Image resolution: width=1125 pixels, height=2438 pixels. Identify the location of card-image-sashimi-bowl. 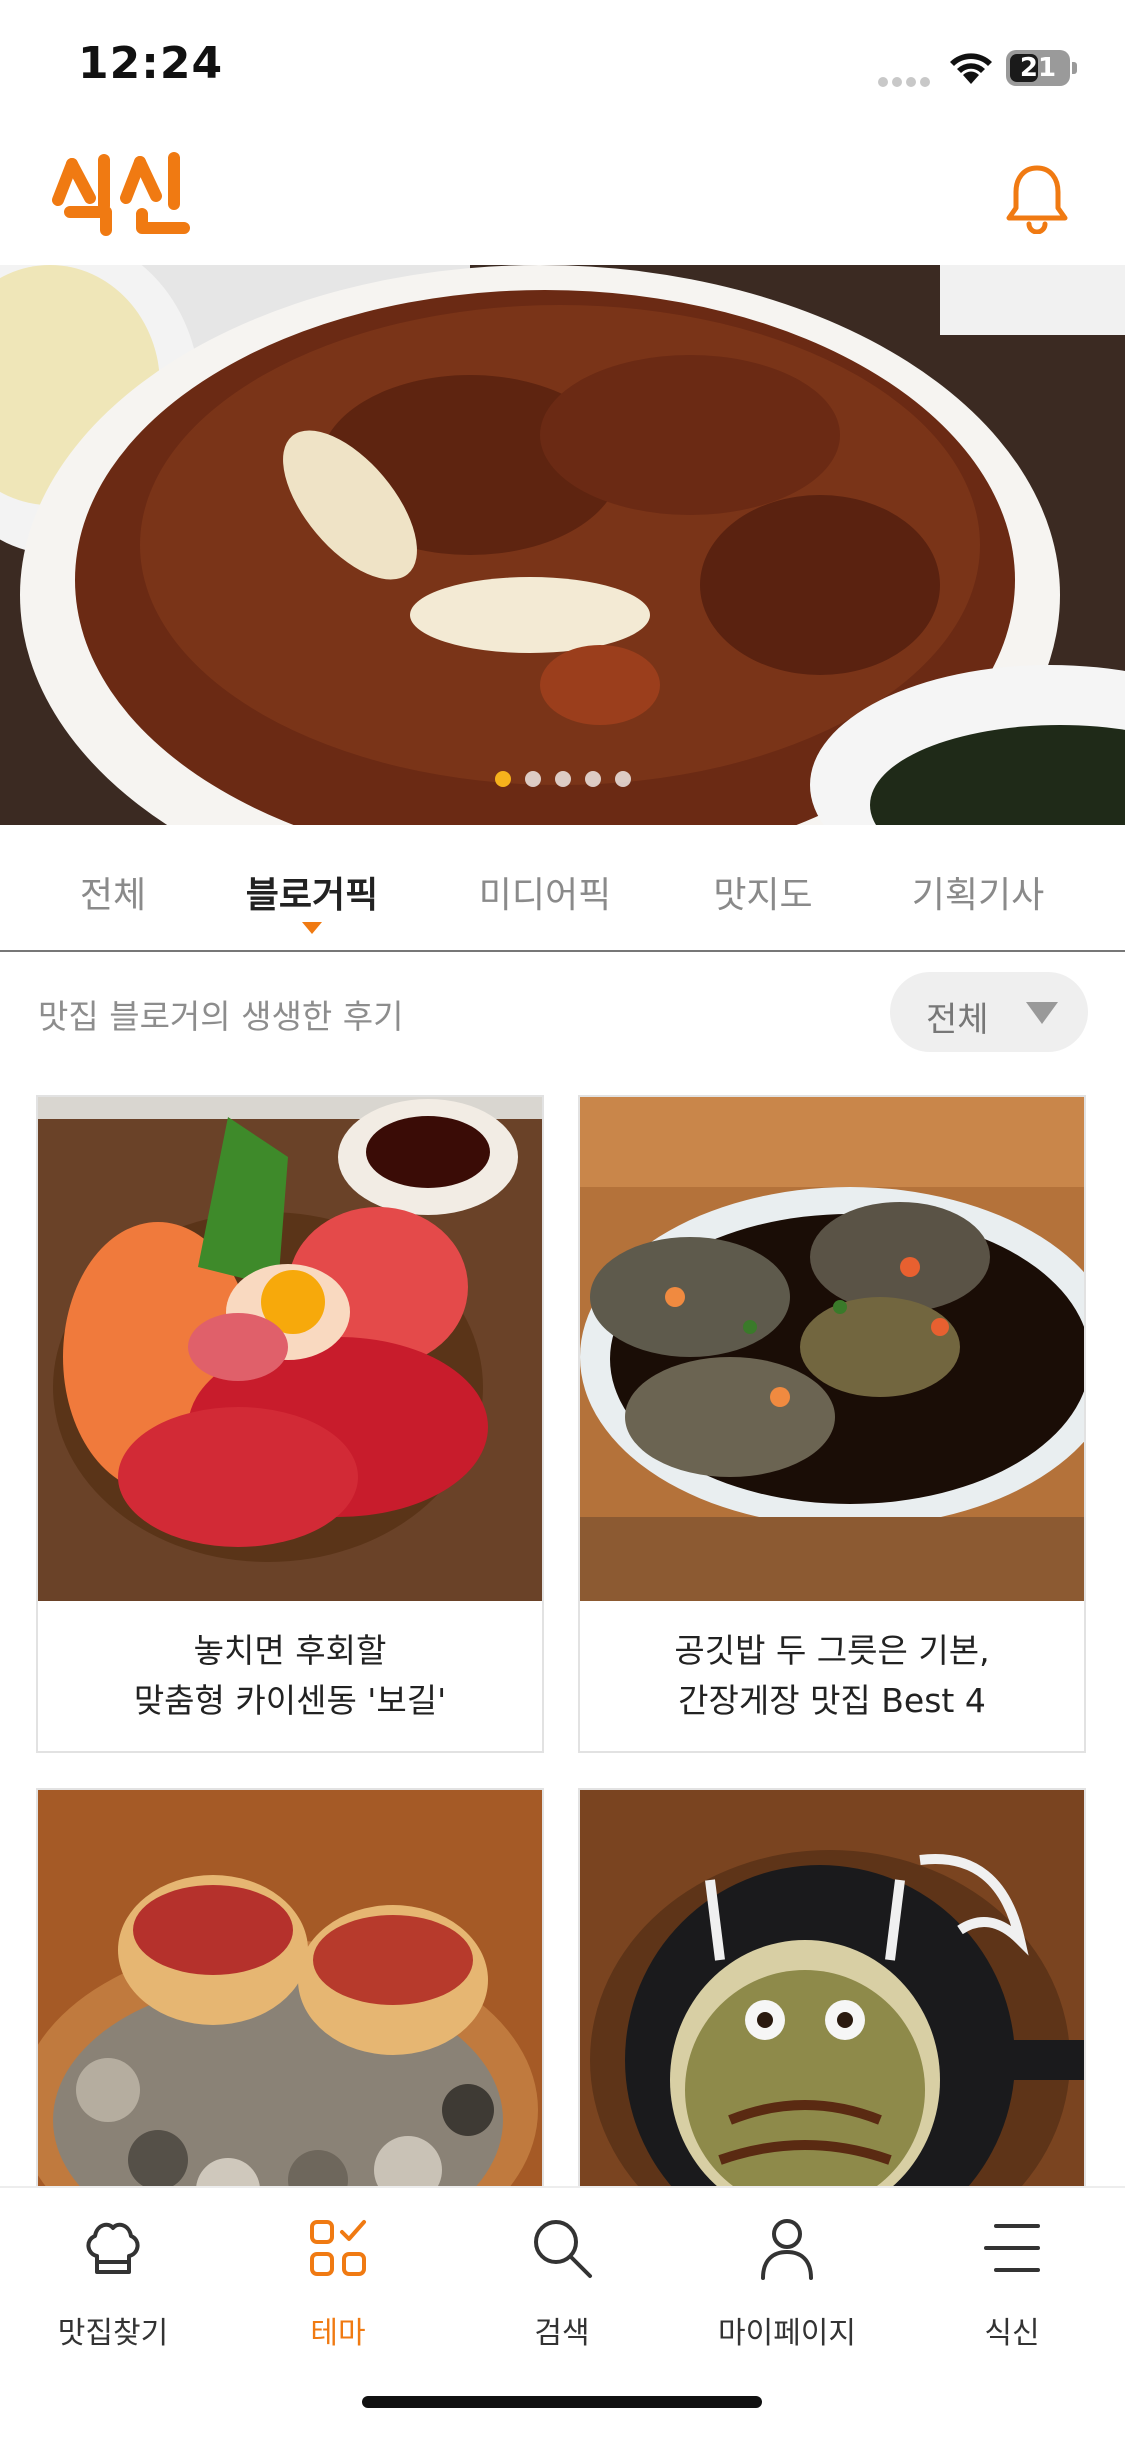
(290, 1349).